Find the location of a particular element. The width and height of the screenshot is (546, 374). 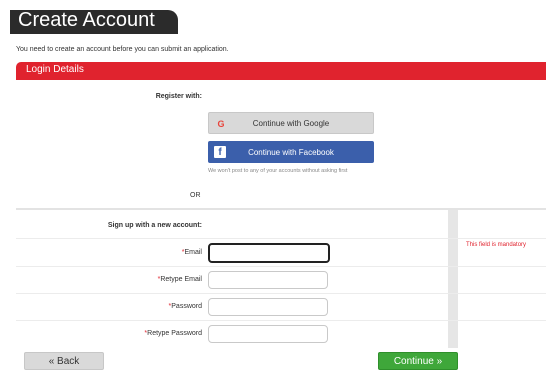

section-divider is located at coordinates (281, 209).